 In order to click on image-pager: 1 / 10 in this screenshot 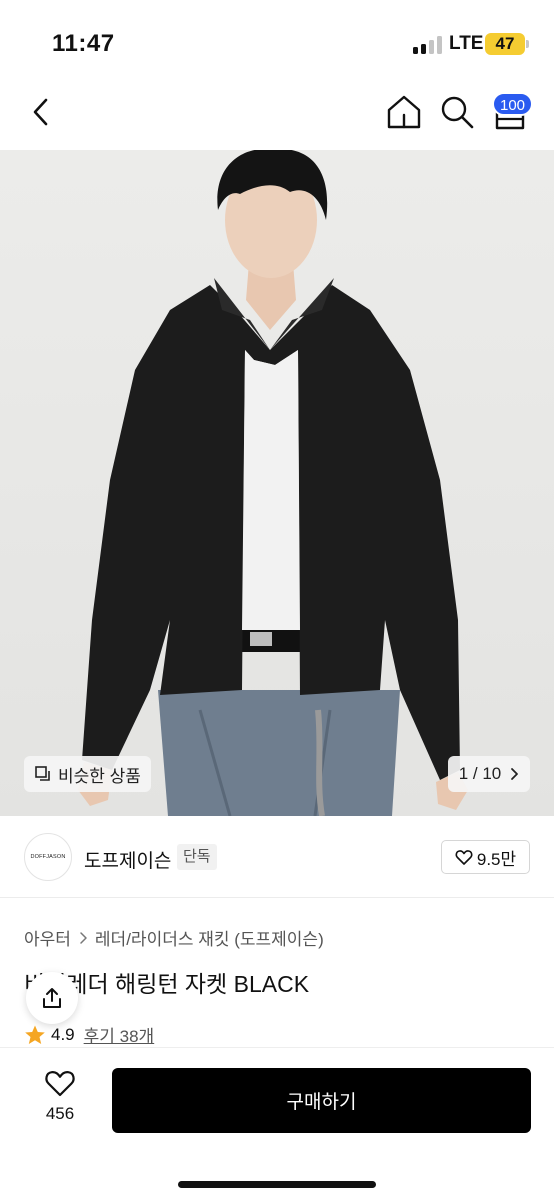, I will do `click(489, 774)`.